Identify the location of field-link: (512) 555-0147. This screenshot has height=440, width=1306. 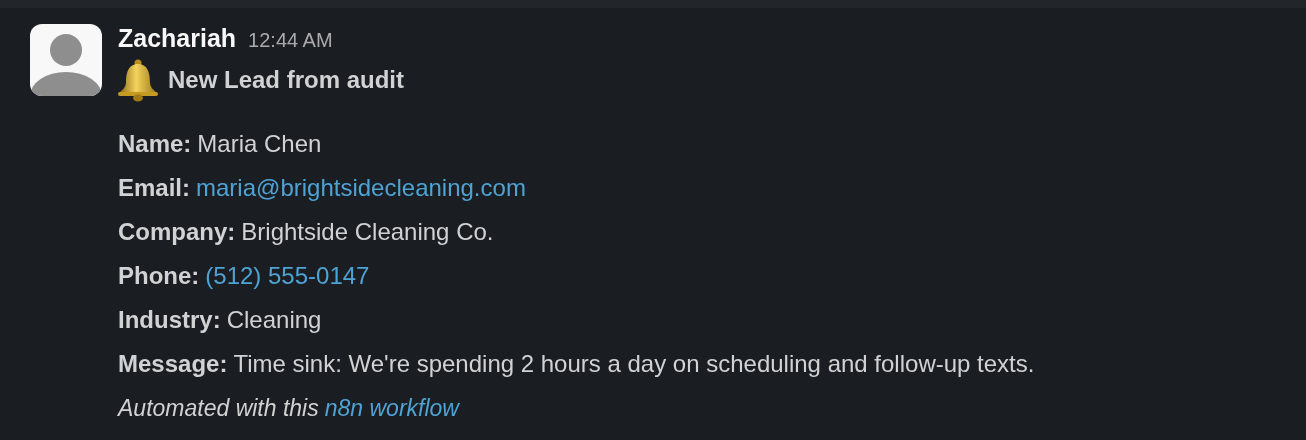
(287, 276).